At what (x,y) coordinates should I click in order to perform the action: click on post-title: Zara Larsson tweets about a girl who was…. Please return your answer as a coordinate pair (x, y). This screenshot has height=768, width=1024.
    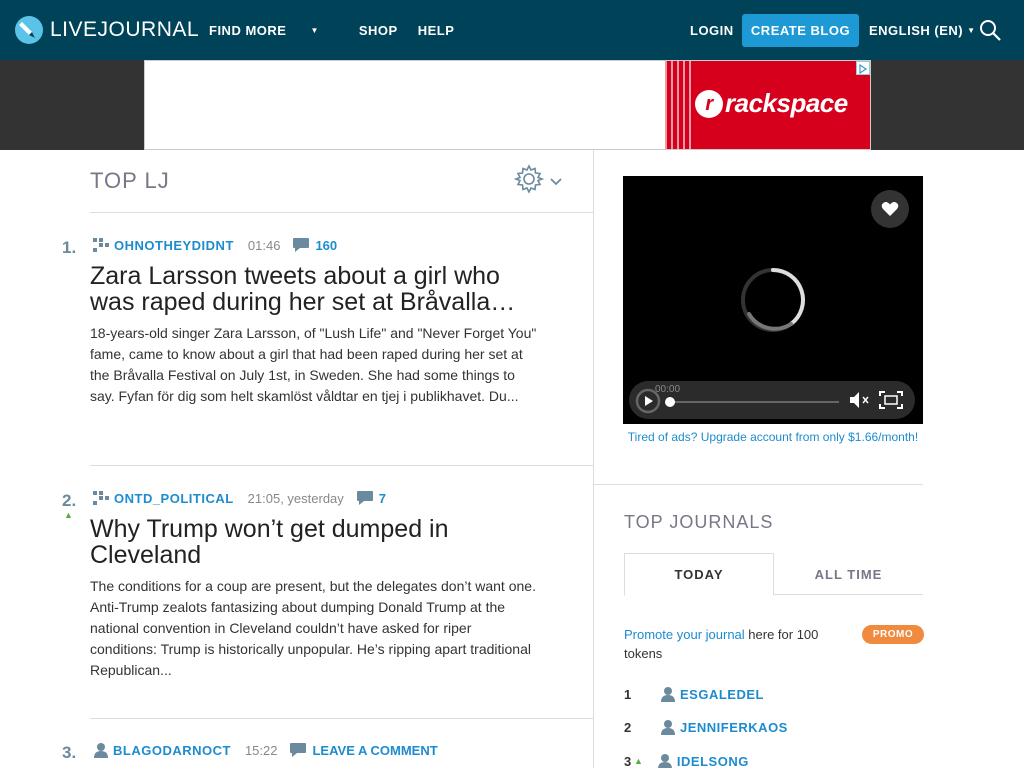
    Looking at the image, I should click on (320, 289).